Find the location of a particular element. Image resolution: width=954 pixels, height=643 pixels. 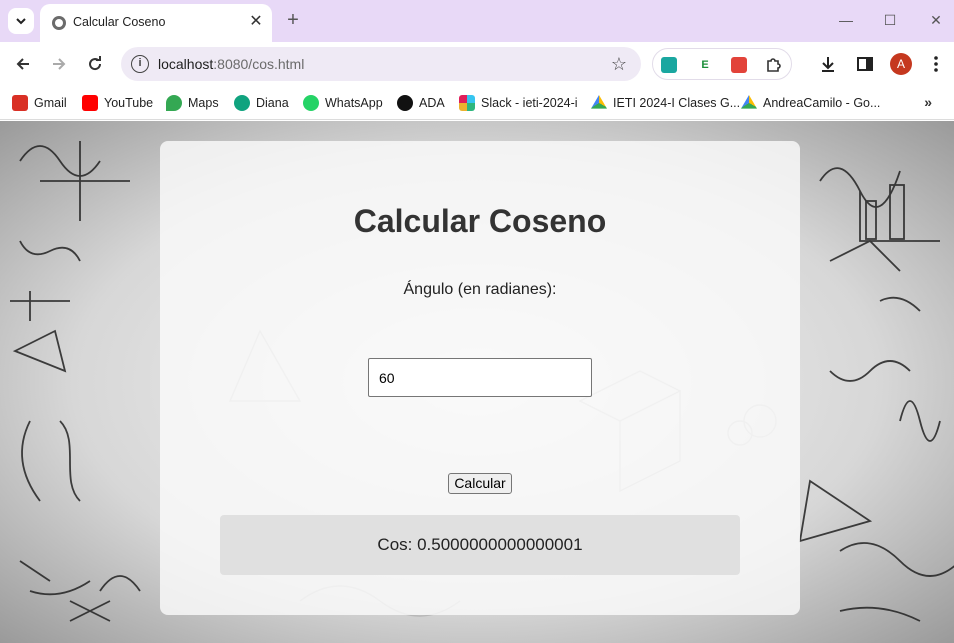

globe-icon is located at coordinates (59, 23).